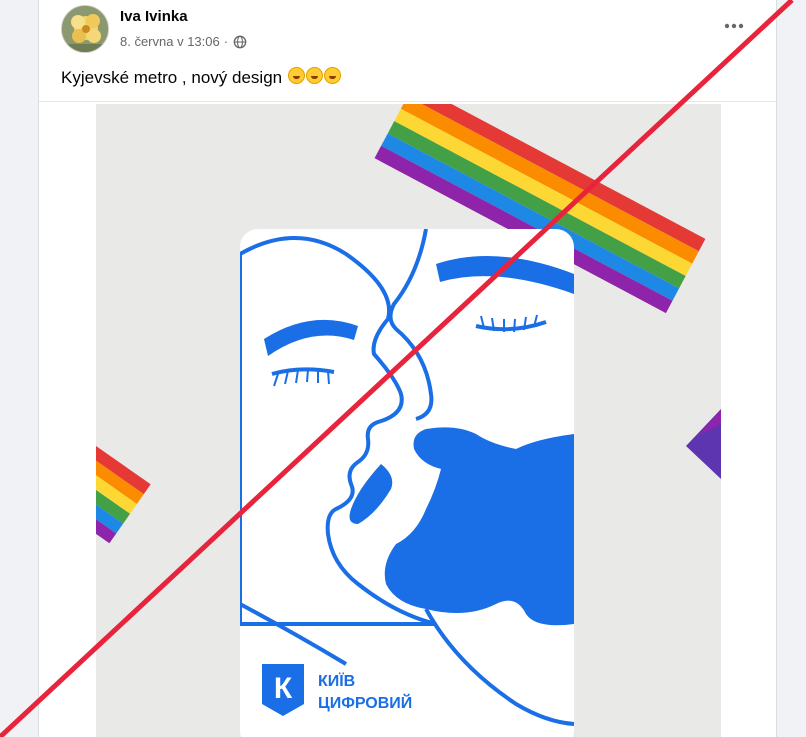  I want to click on content-divider, so click(407, 101).